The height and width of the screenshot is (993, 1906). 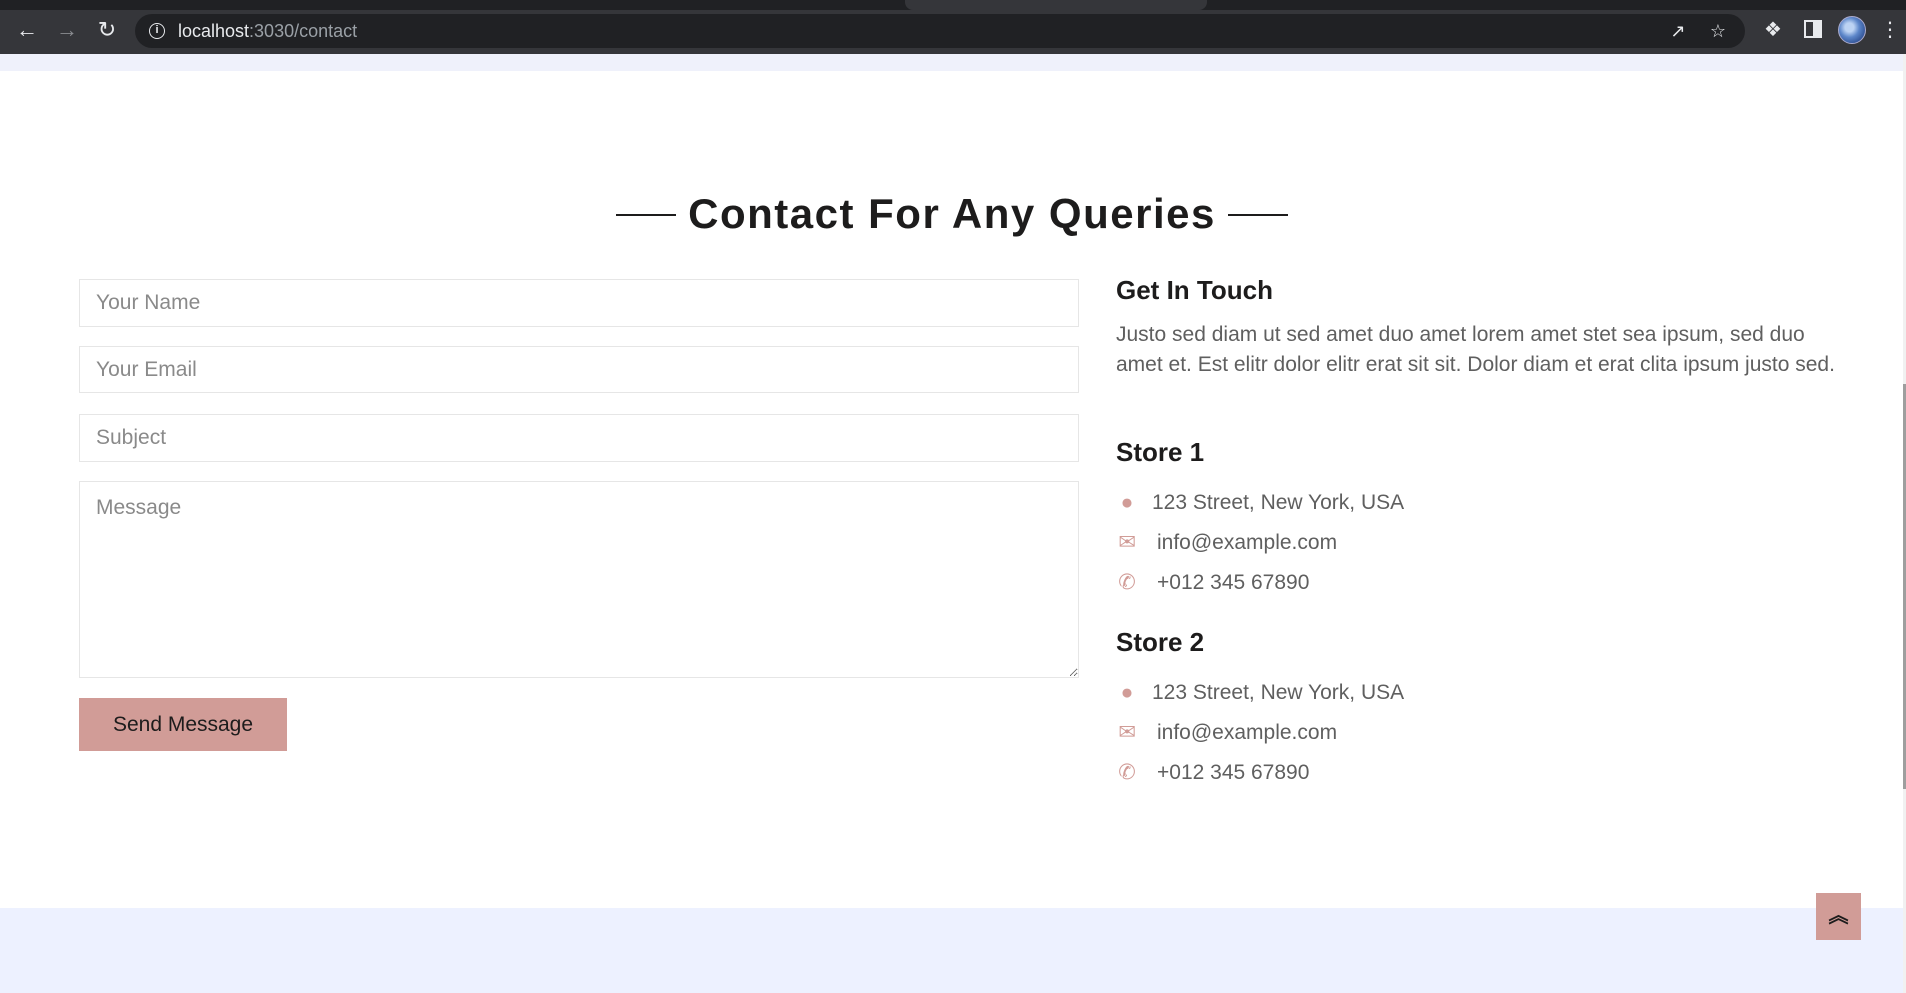 What do you see at coordinates (1233, 582) in the screenshot?
I see `store-1-phone: +012 345 67890` at bounding box center [1233, 582].